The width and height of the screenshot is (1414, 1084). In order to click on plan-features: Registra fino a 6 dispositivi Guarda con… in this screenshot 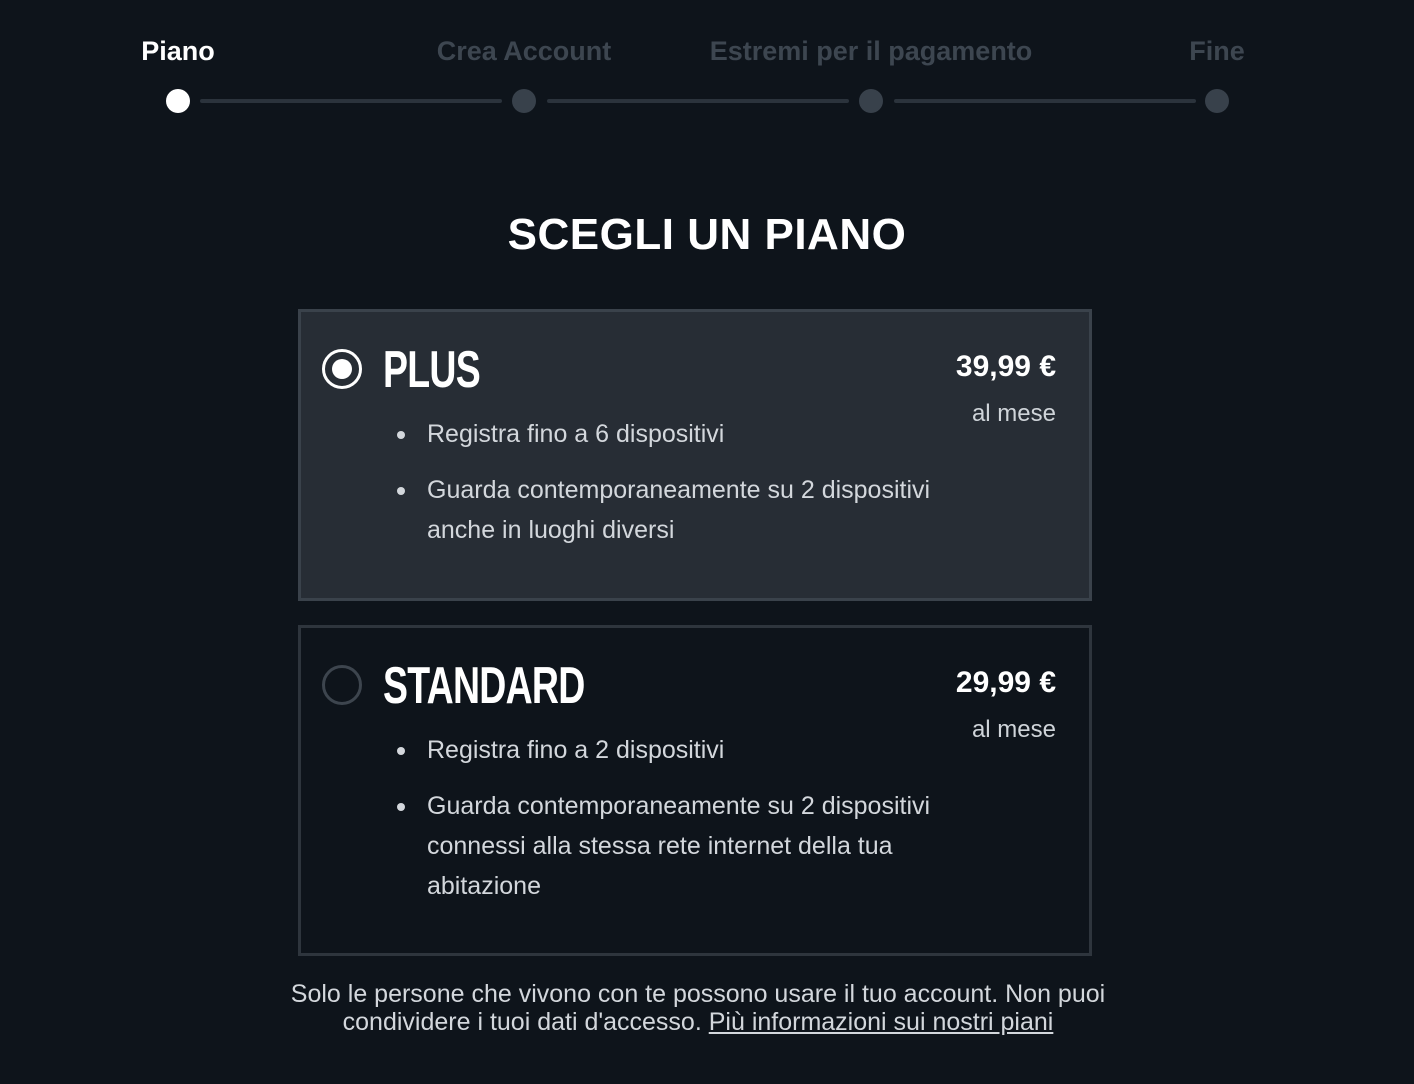, I will do `click(688, 490)`.